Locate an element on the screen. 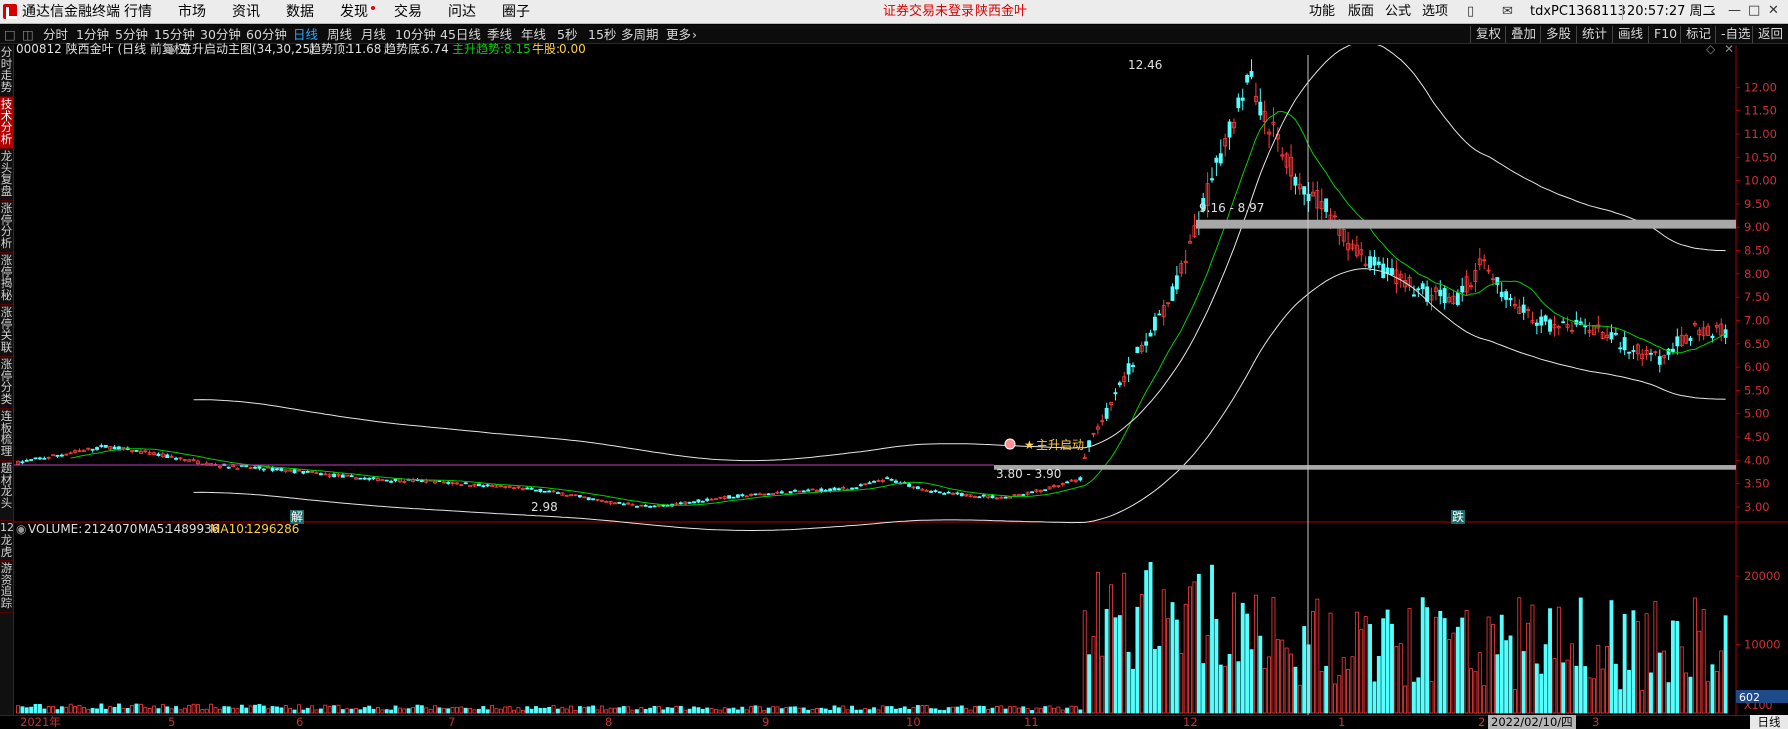 The height and width of the screenshot is (729, 1788). period-15min: 15分钟 is located at coordinates (174, 34).